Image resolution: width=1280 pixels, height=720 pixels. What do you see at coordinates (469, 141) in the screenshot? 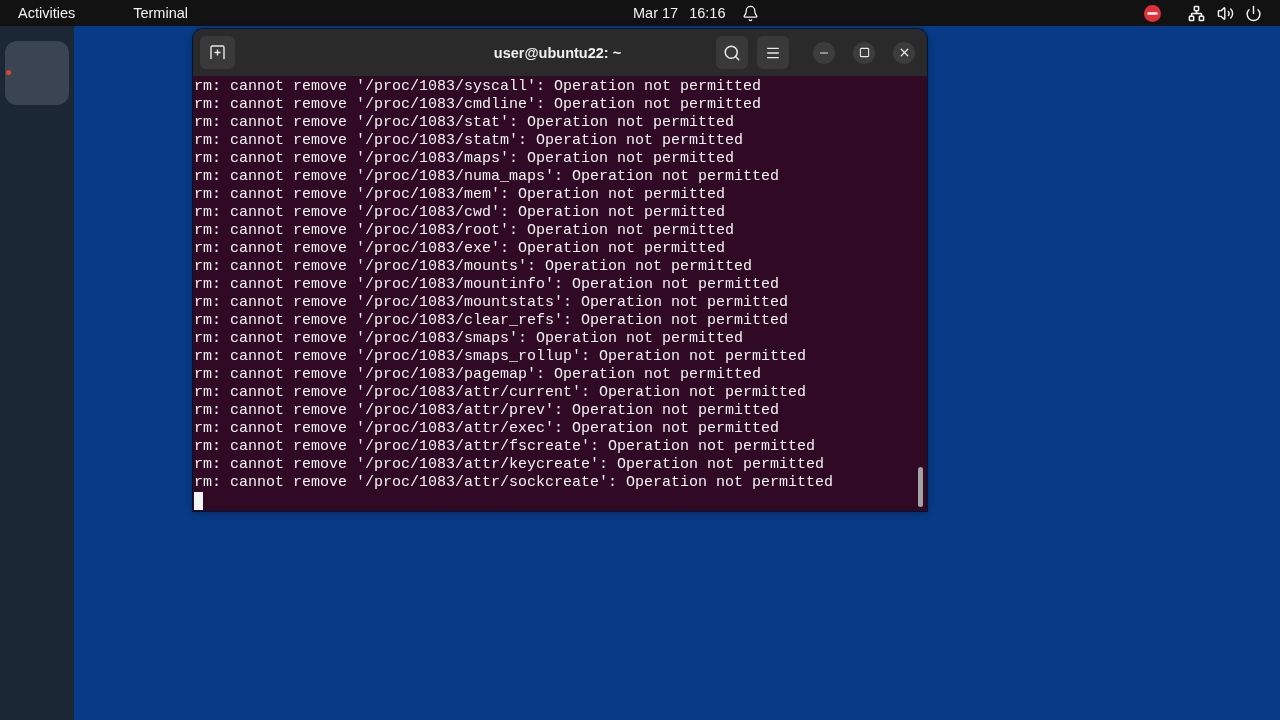
I see `terminal-line: rm: cannot remove '/proc/1083/statm': Operation not permitted` at bounding box center [469, 141].